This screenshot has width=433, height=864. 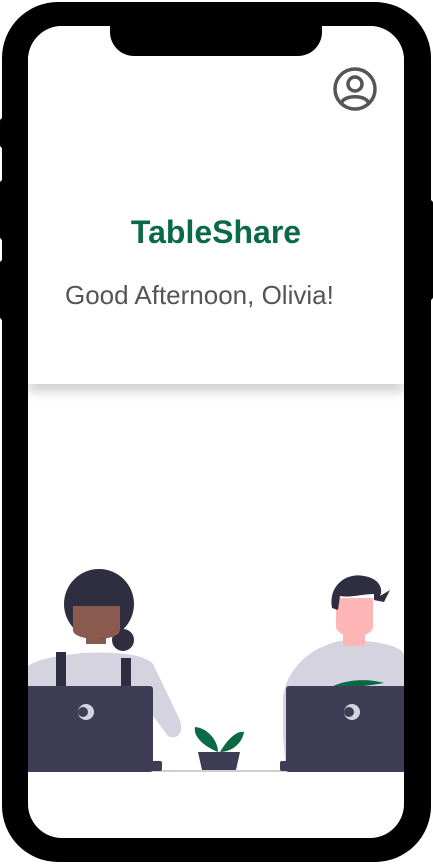 What do you see at coordinates (430, 250) in the screenshot?
I see `side-button-power` at bounding box center [430, 250].